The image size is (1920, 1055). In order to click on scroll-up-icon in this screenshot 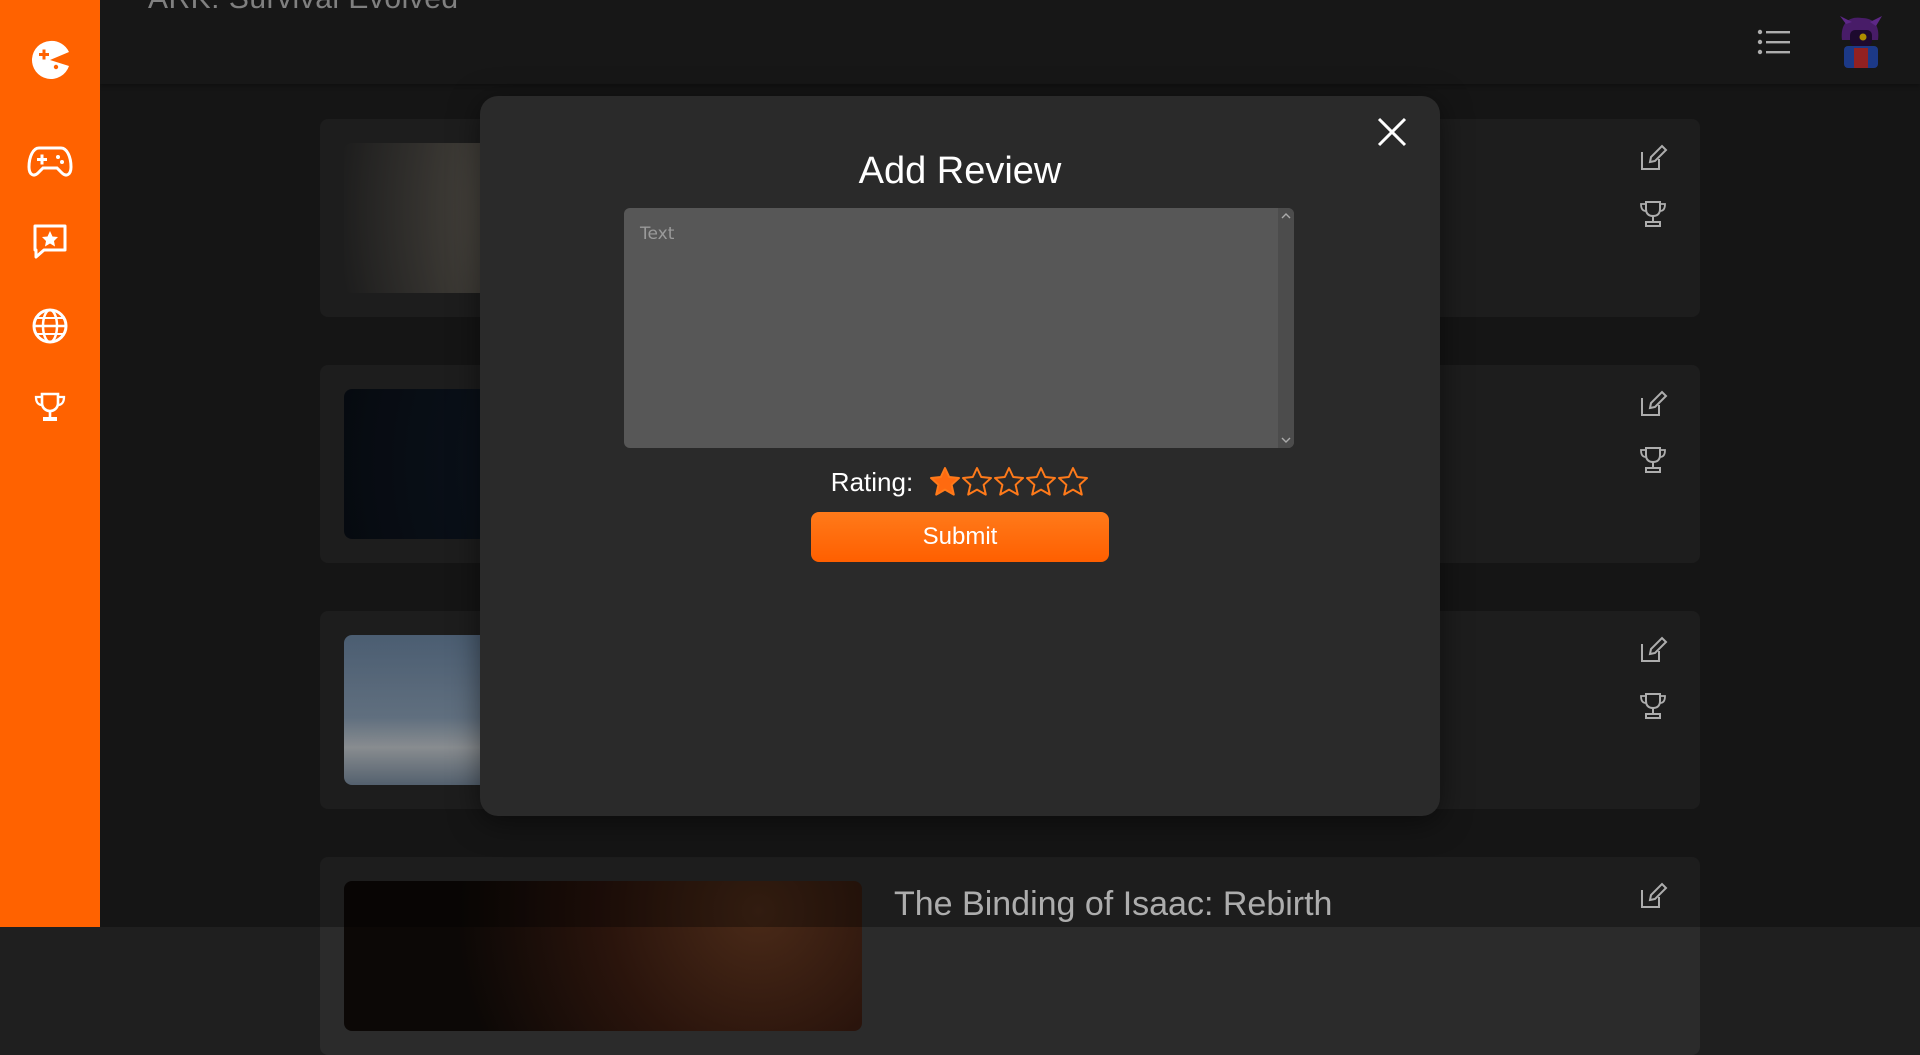, I will do `click(1286, 216)`.